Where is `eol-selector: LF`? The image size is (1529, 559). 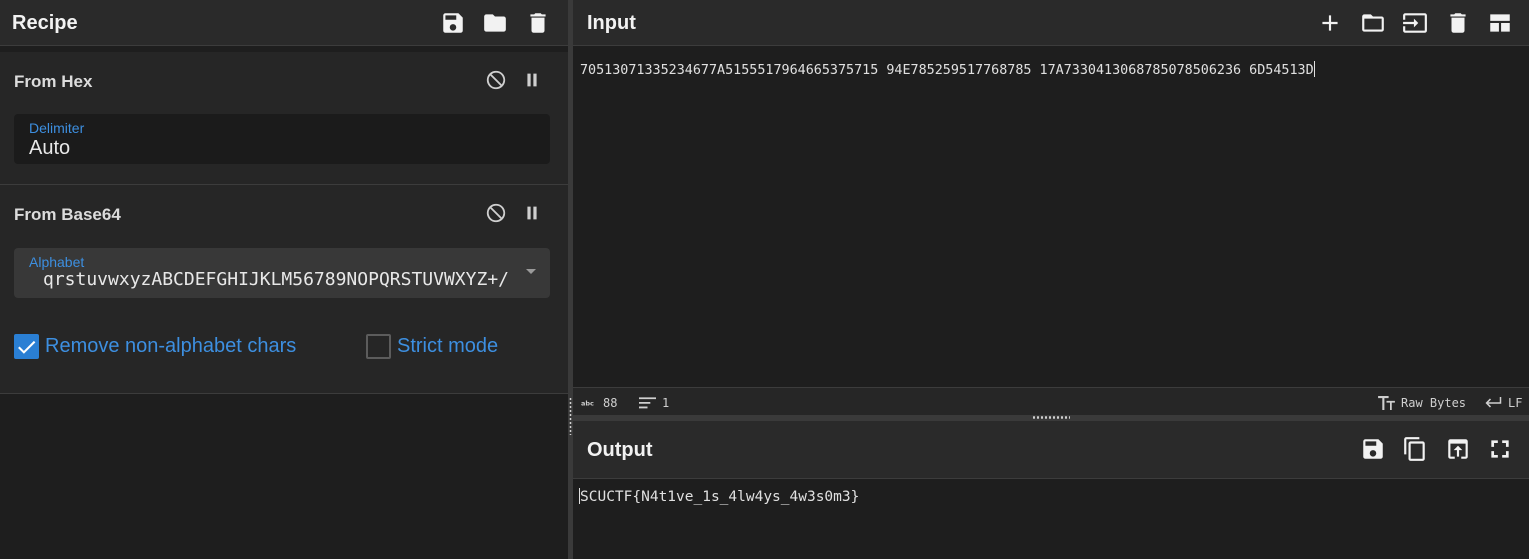 eol-selector: LF is located at coordinates (1503, 403).